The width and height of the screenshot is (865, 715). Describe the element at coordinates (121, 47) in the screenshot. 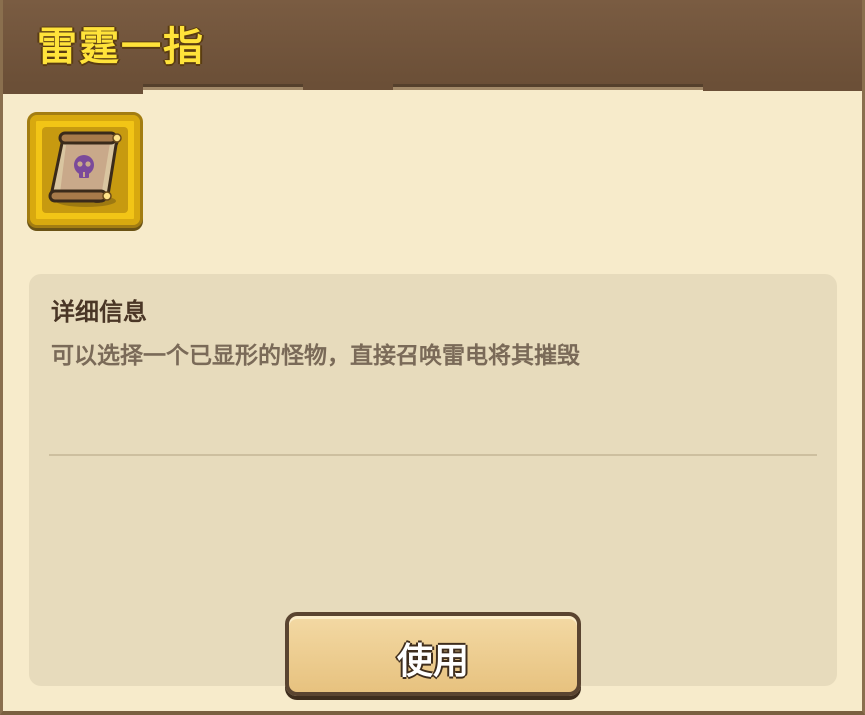

I see `dialog-title: 雷霆一指` at that location.